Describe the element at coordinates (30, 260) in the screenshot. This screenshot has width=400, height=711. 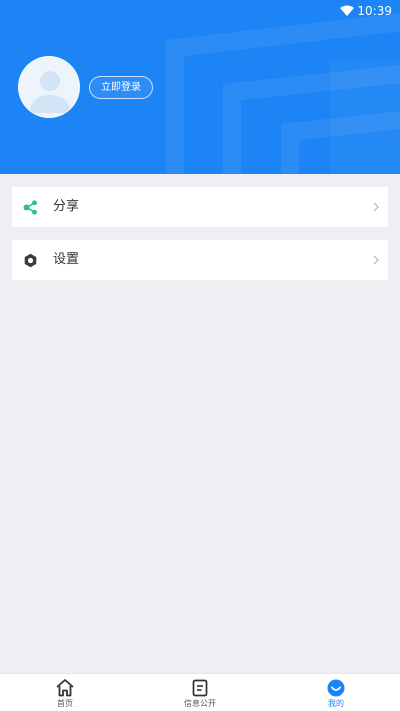
I see `gear-icon` at that location.